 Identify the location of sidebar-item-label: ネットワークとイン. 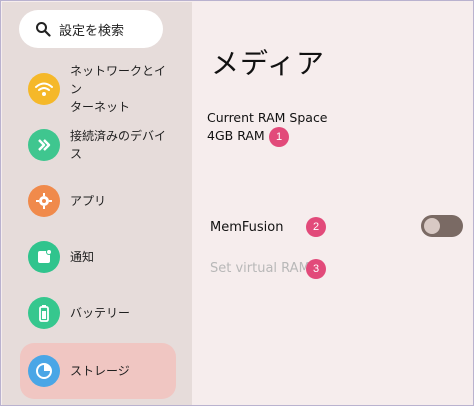
(118, 80).